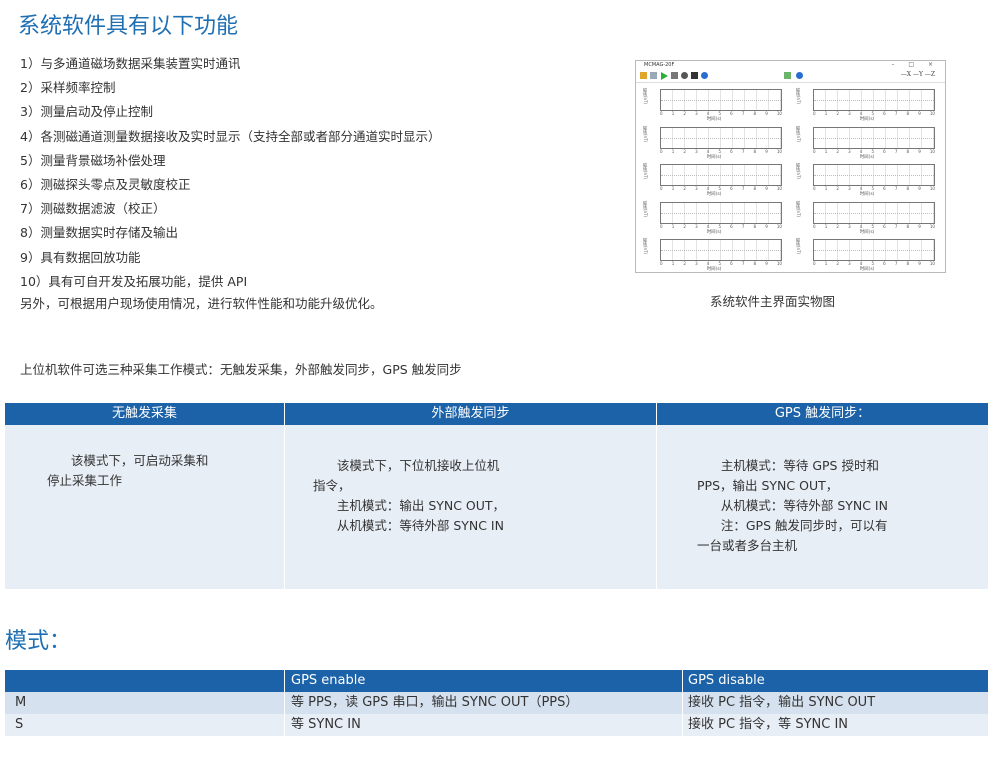 Image resolution: width=1000 pixels, height=761 pixels. I want to click on cell-line: 主机模式：输出 SYNC OUT，, so click(409, 505).